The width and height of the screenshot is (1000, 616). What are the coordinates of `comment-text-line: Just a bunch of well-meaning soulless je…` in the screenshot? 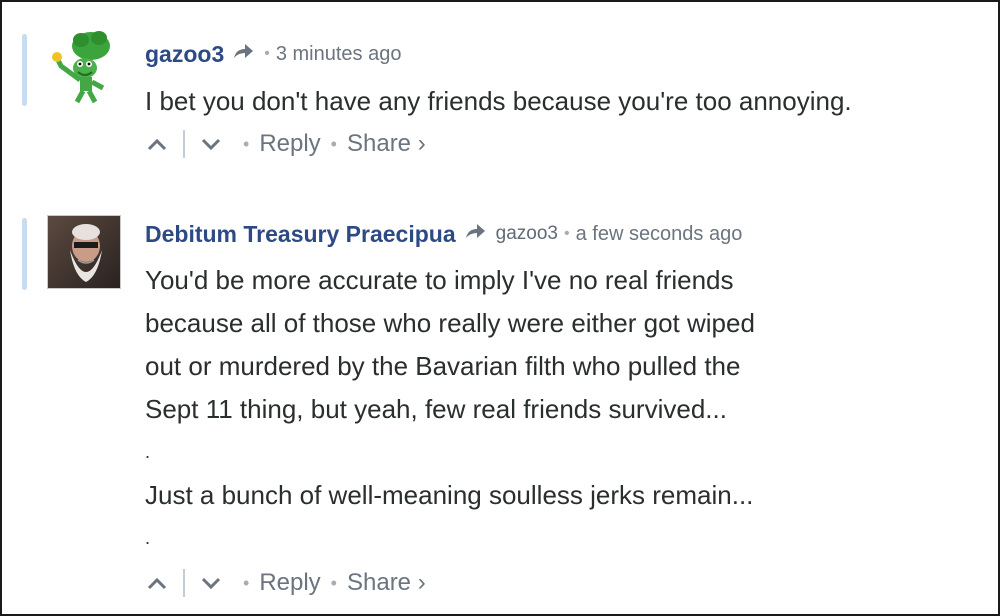 It's located at (449, 495).